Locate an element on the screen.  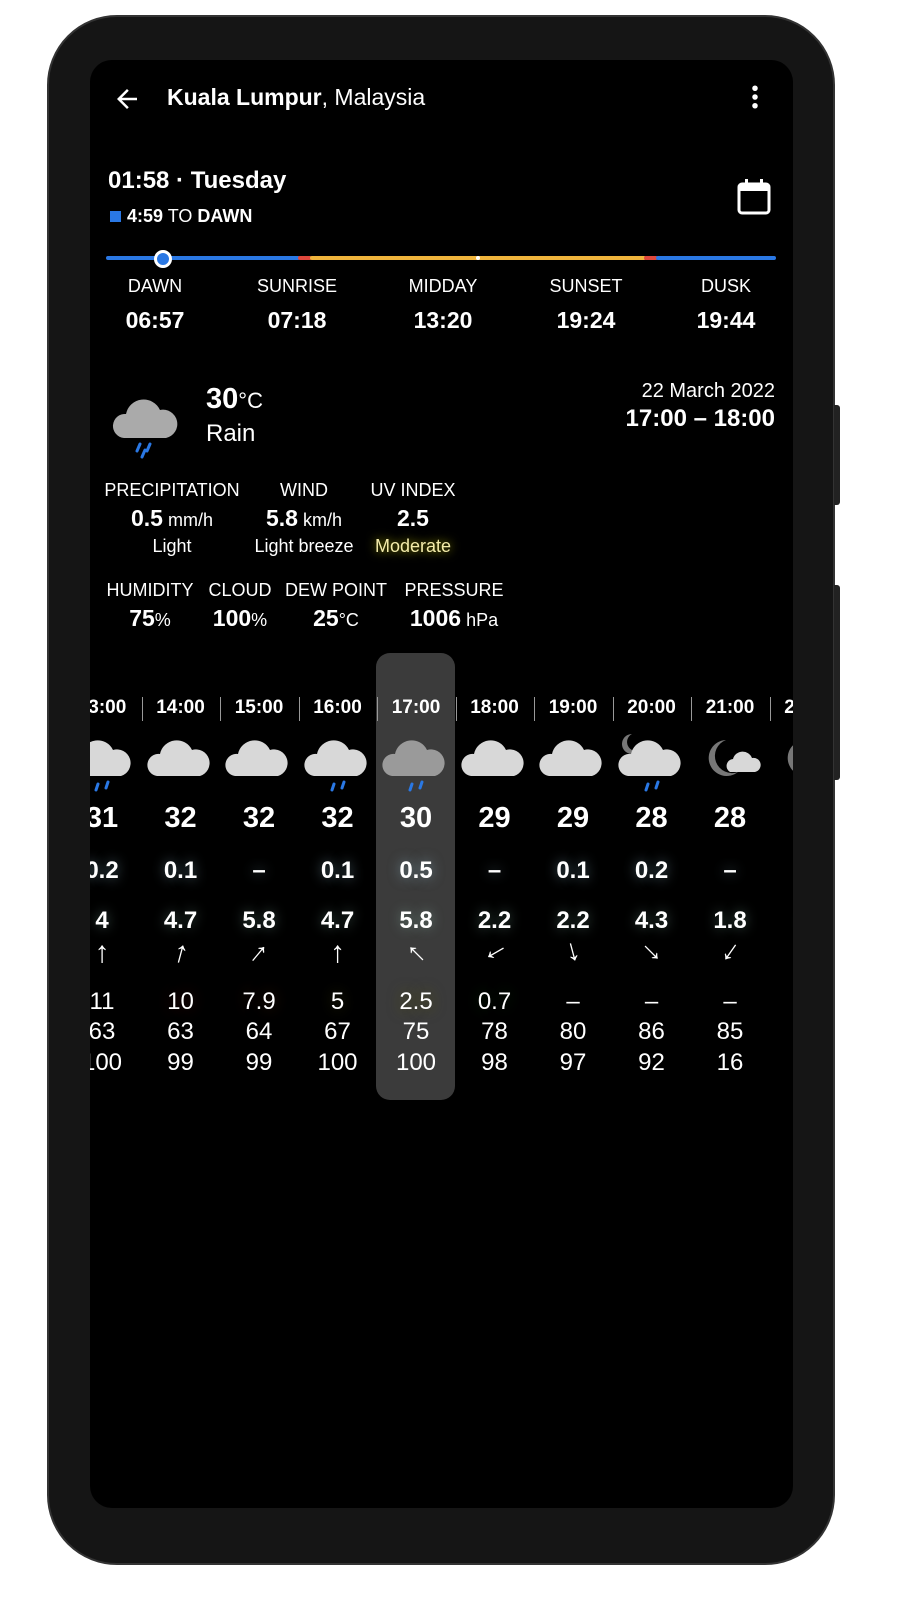
hour-humidity: 64 is located at coordinates (259, 1031).